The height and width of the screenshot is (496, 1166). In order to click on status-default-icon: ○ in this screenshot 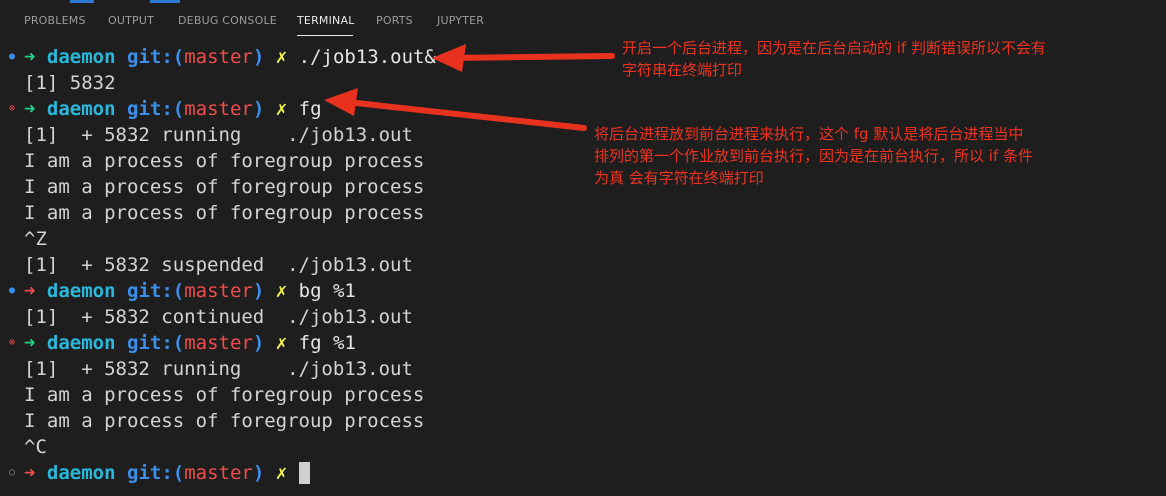, I will do `click(12, 472)`.